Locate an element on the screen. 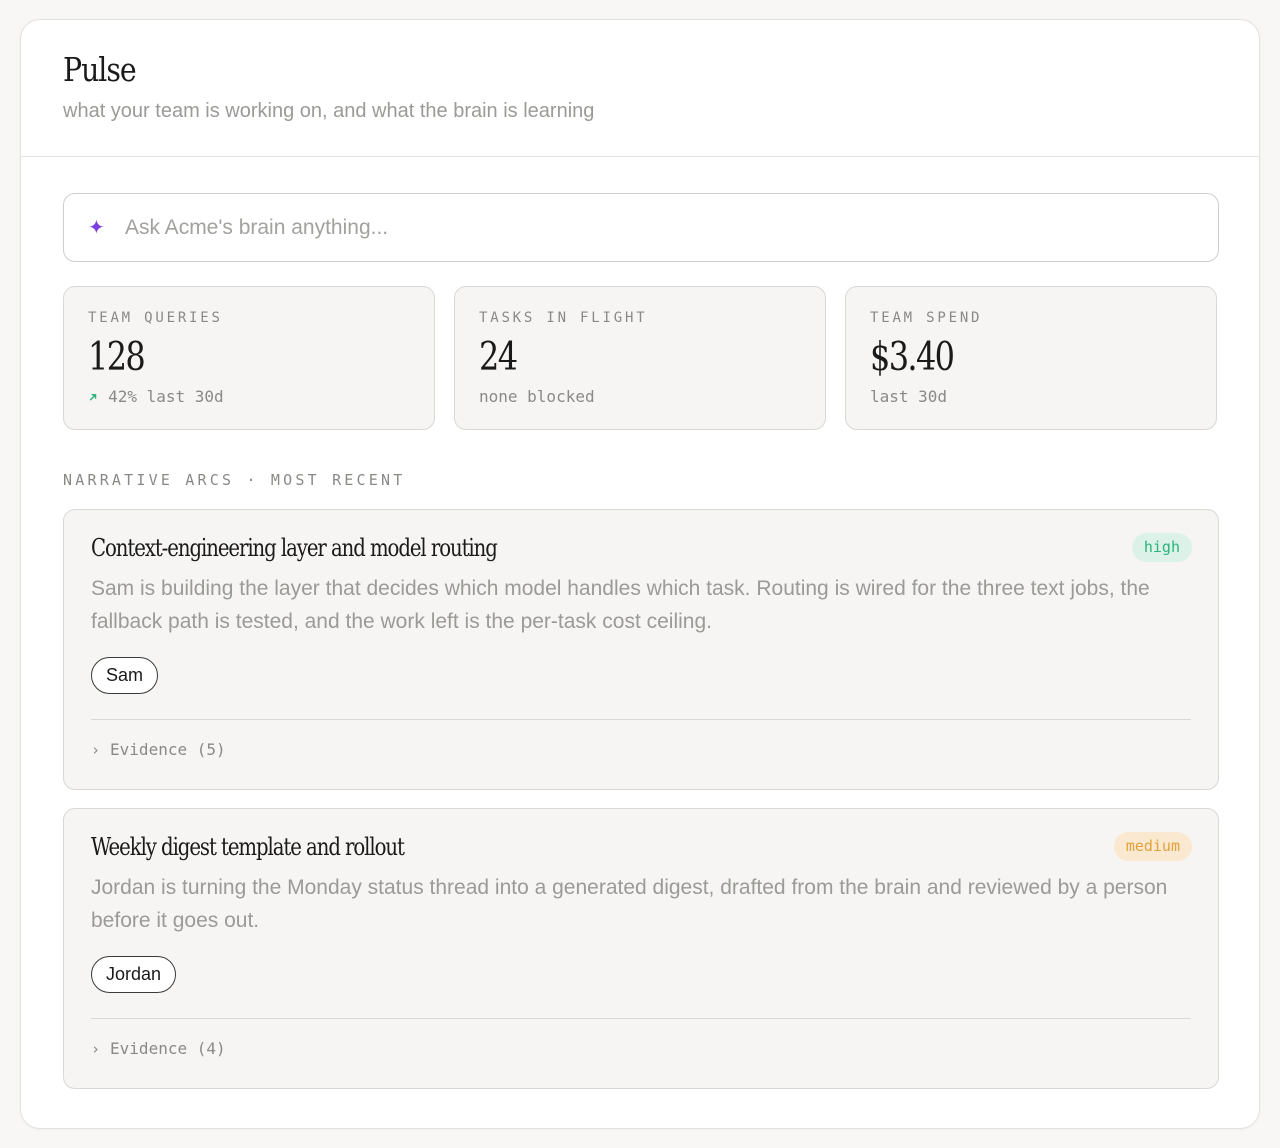 The image size is (1280, 1148). stat-subtext: last 30d is located at coordinates (909, 396).